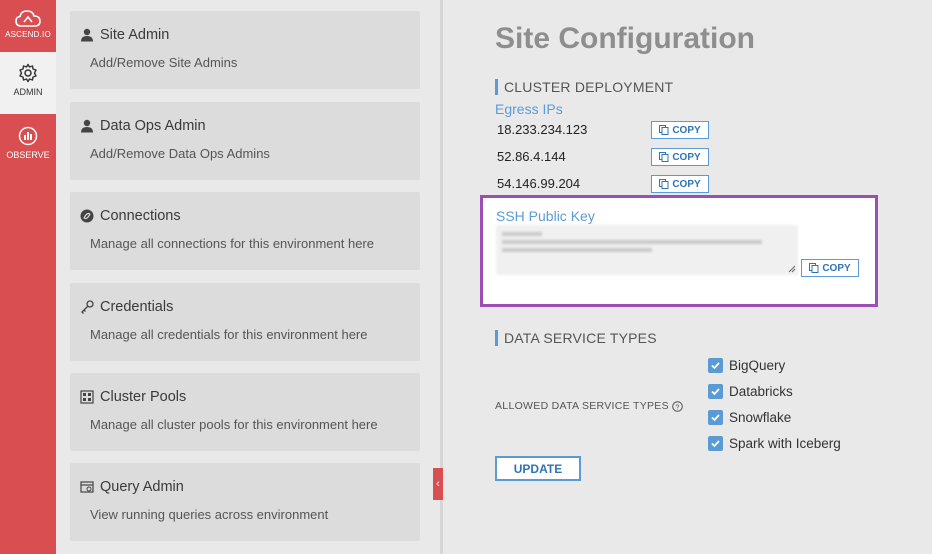  What do you see at coordinates (28, 147) in the screenshot?
I see `nav-observe: OBSERVE` at bounding box center [28, 147].